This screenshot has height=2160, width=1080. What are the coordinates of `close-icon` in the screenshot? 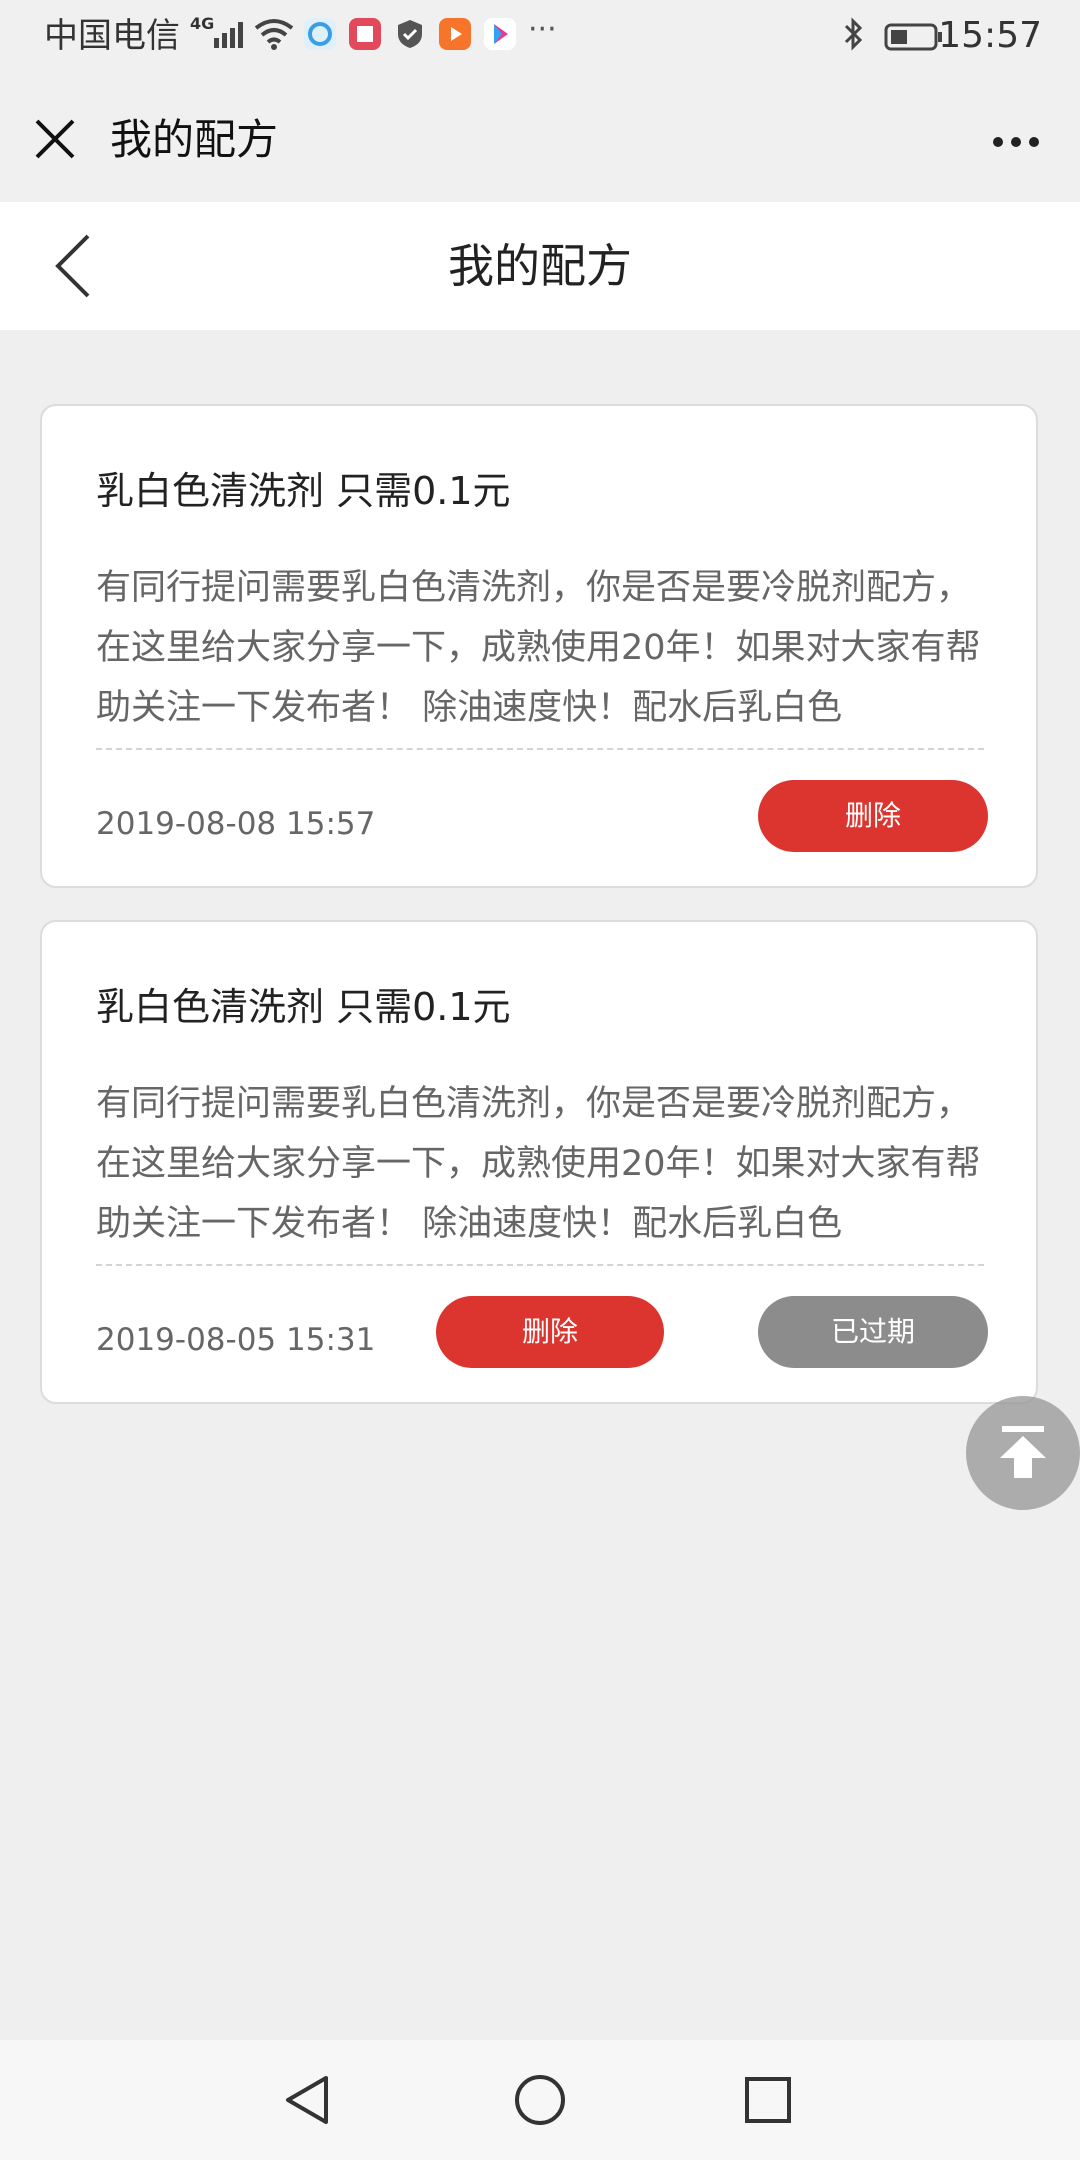 It's located at (55, 139).